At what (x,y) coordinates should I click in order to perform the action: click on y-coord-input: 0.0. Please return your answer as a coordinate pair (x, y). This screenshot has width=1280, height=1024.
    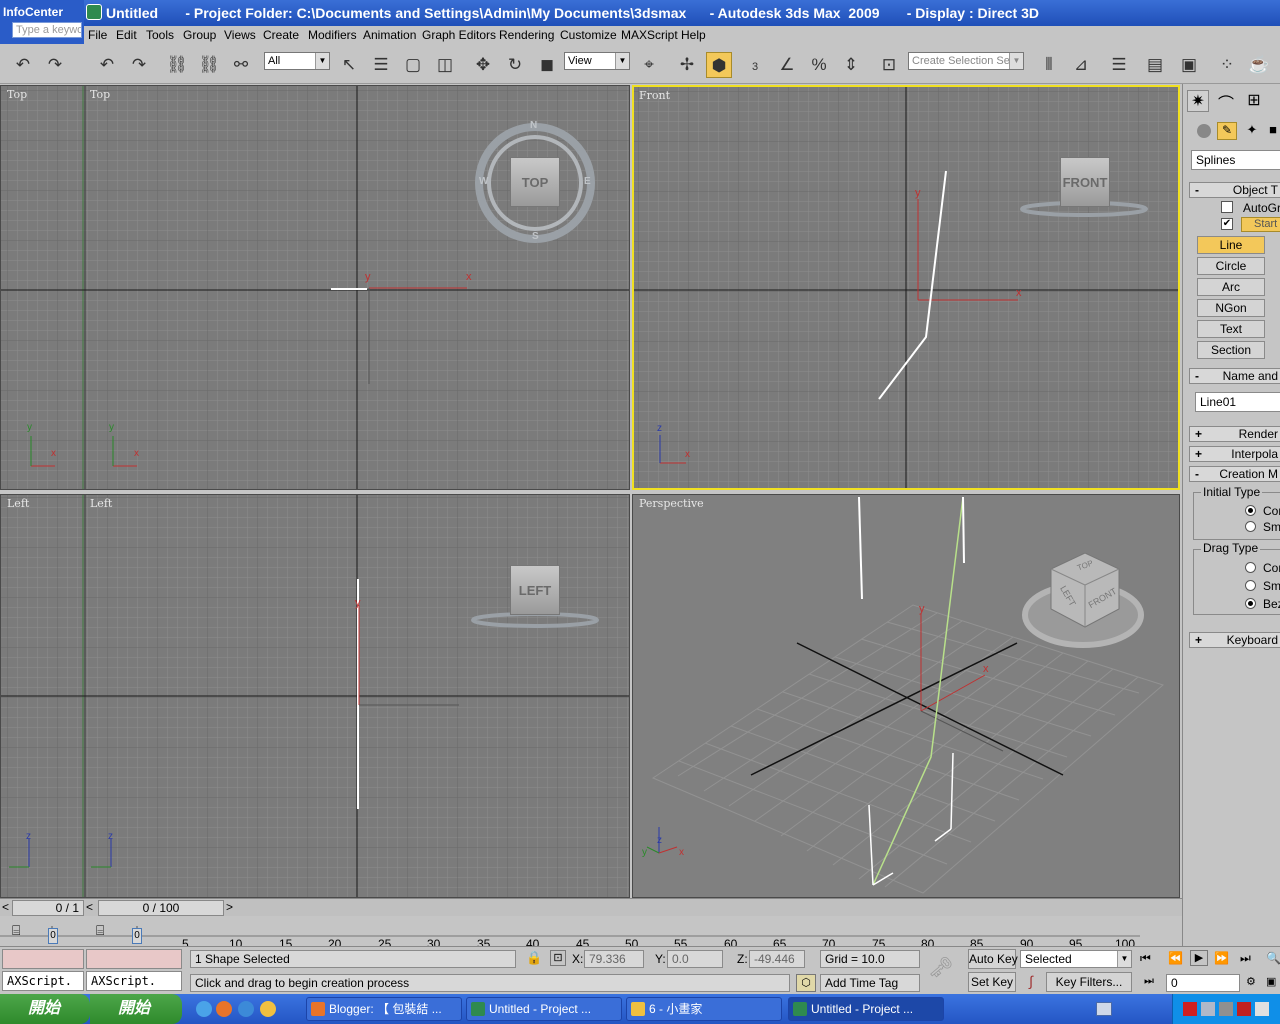
    Looking at the image, I should click on (695, 959).